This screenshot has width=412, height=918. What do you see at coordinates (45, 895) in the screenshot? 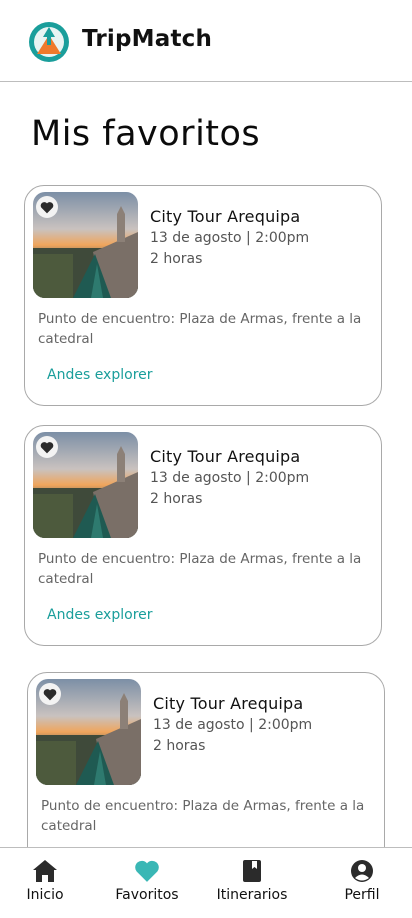
I see `nav-label: Inicio` at bounding box center [45, 895].